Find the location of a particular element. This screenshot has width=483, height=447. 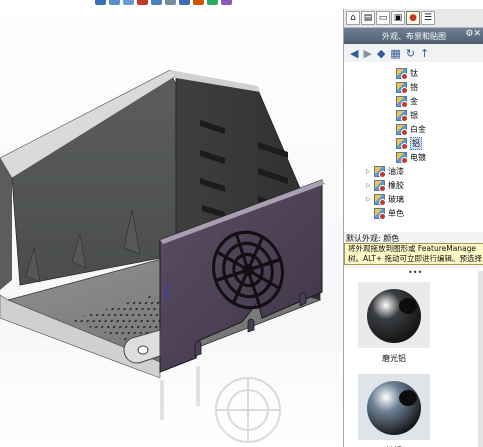

tree-item: ▷ 玻璃 is located at coordinates (385, 199).